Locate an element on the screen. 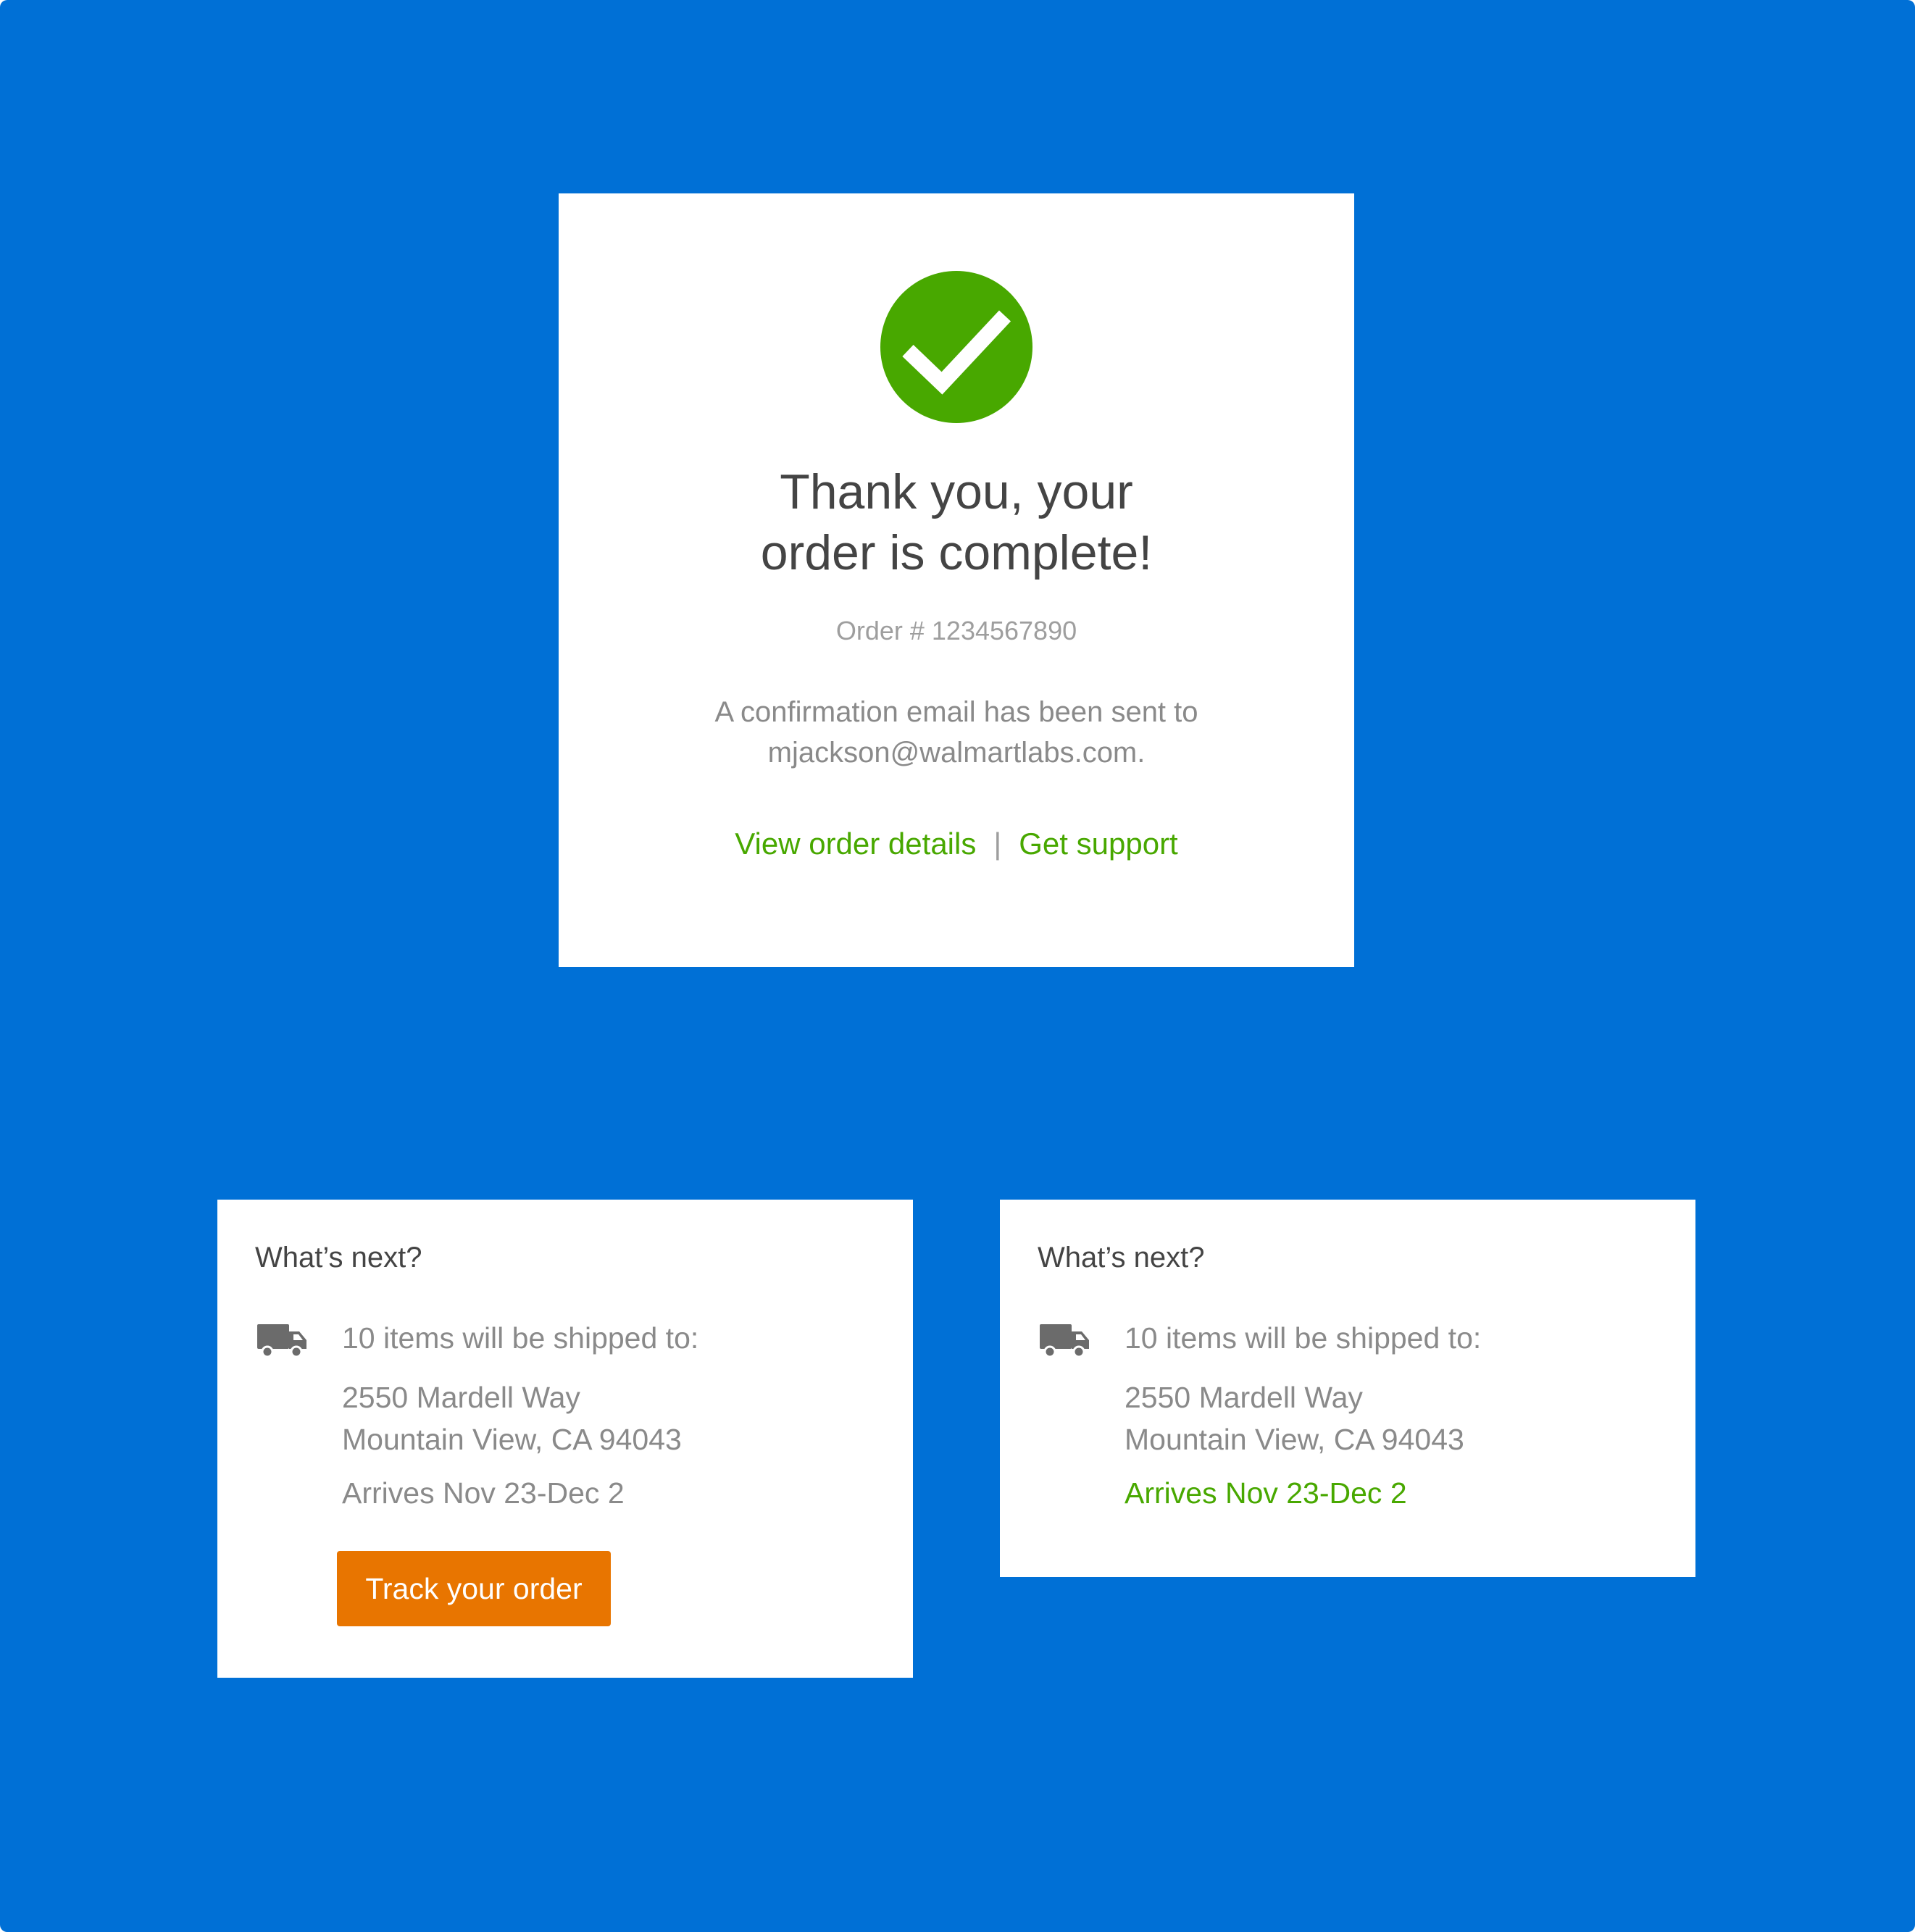  view-order-details-link: View order details is located at coordinates (856, 844).